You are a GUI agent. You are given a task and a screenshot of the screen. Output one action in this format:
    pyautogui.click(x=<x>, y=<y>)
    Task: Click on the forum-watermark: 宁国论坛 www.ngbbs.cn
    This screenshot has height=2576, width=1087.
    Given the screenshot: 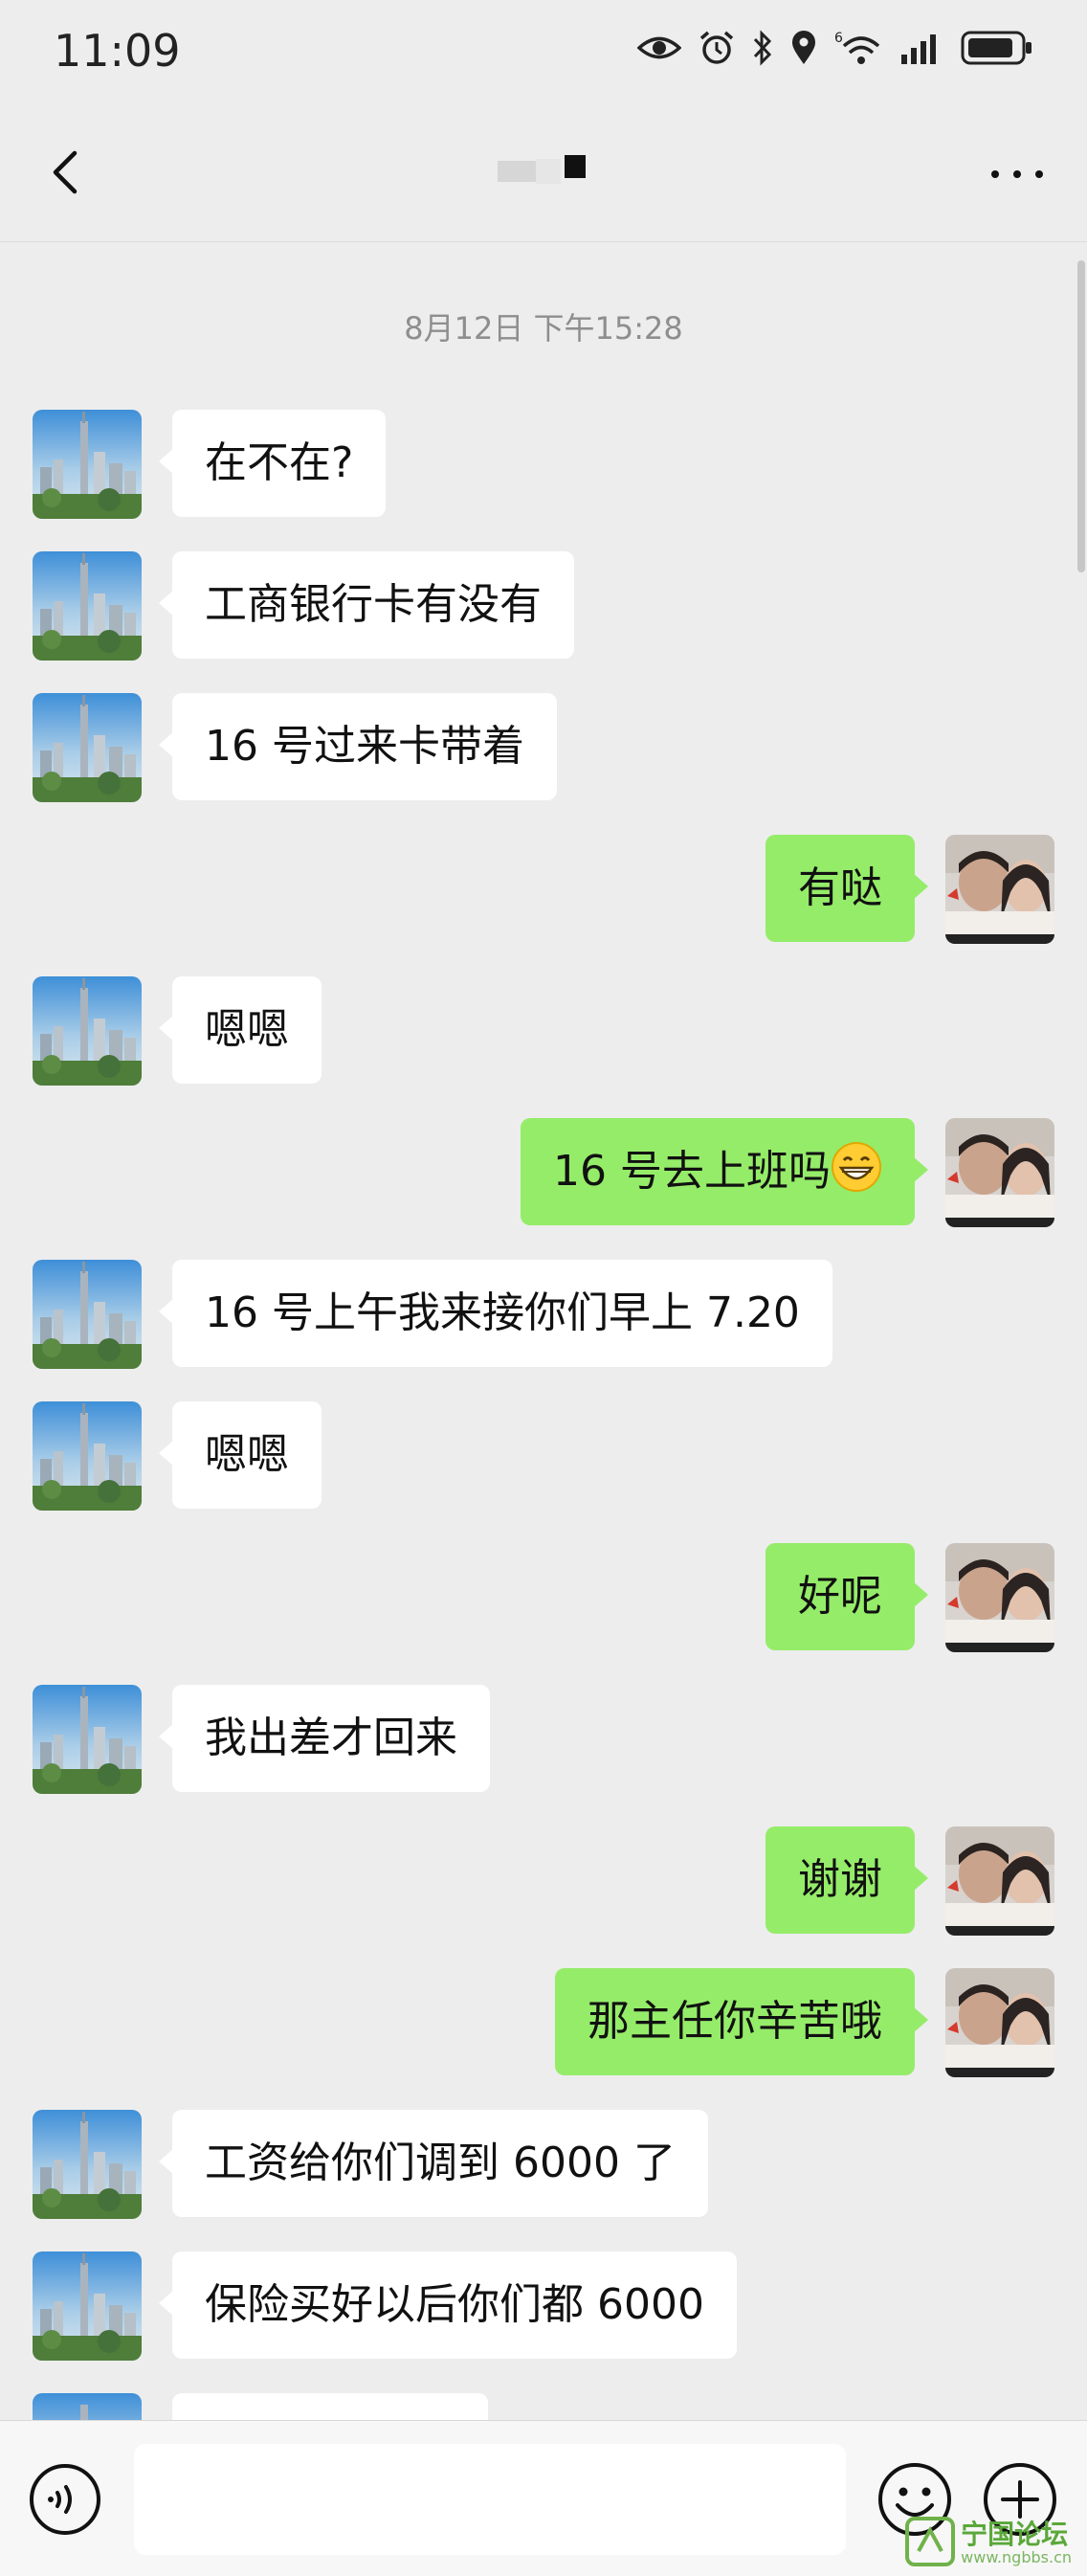 What is the action you would take?
    pyautogui.click(x=989, y=2542)
    